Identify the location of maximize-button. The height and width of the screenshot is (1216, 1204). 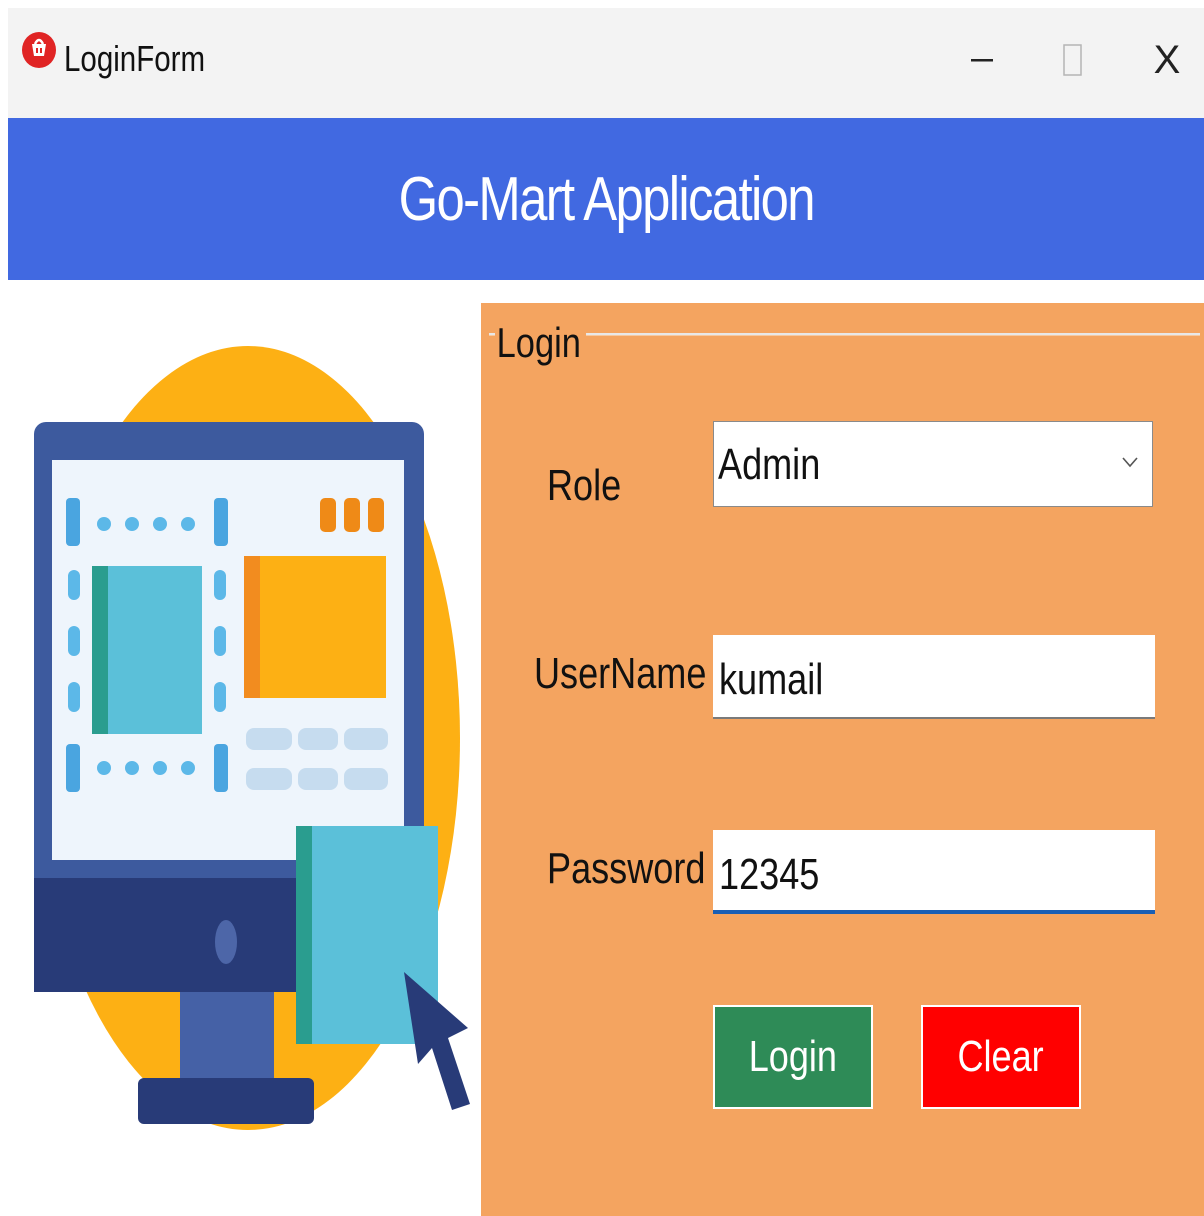
(1073, 60).